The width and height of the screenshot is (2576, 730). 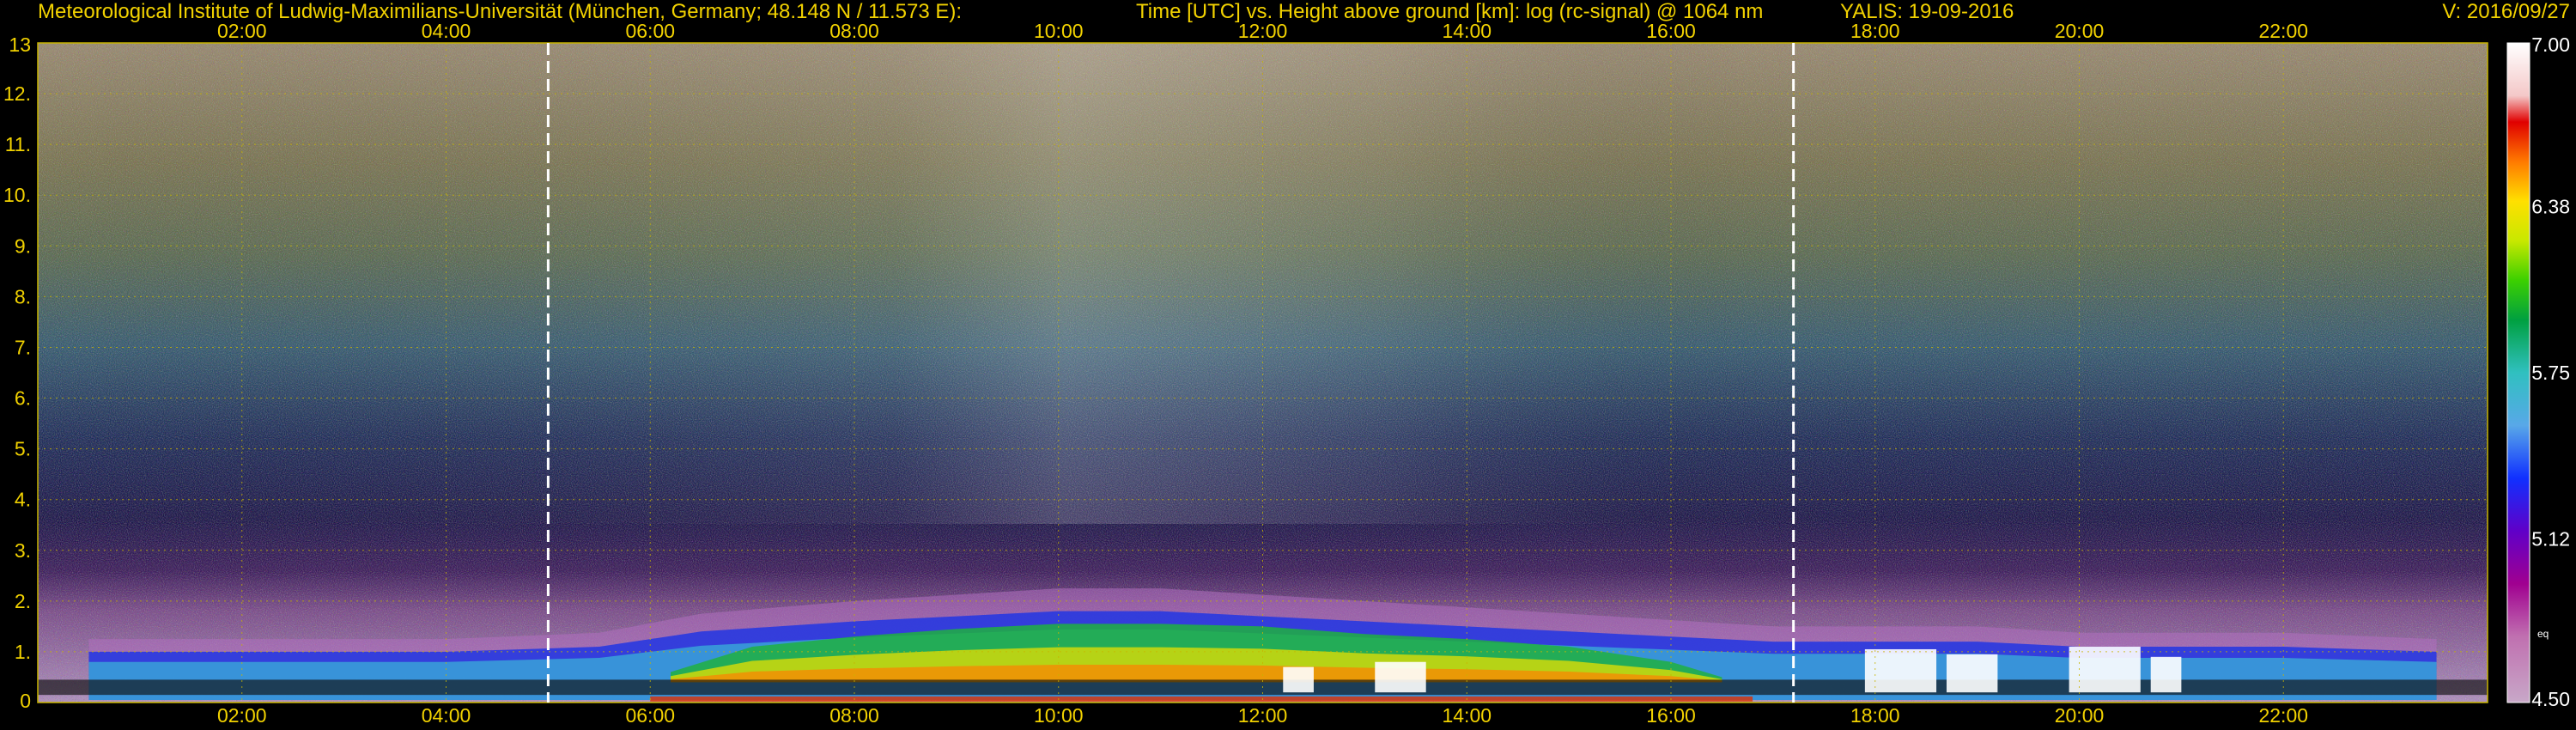 I want to click on x-tick-label-top: 10:00, so click(x=1059, y=31).